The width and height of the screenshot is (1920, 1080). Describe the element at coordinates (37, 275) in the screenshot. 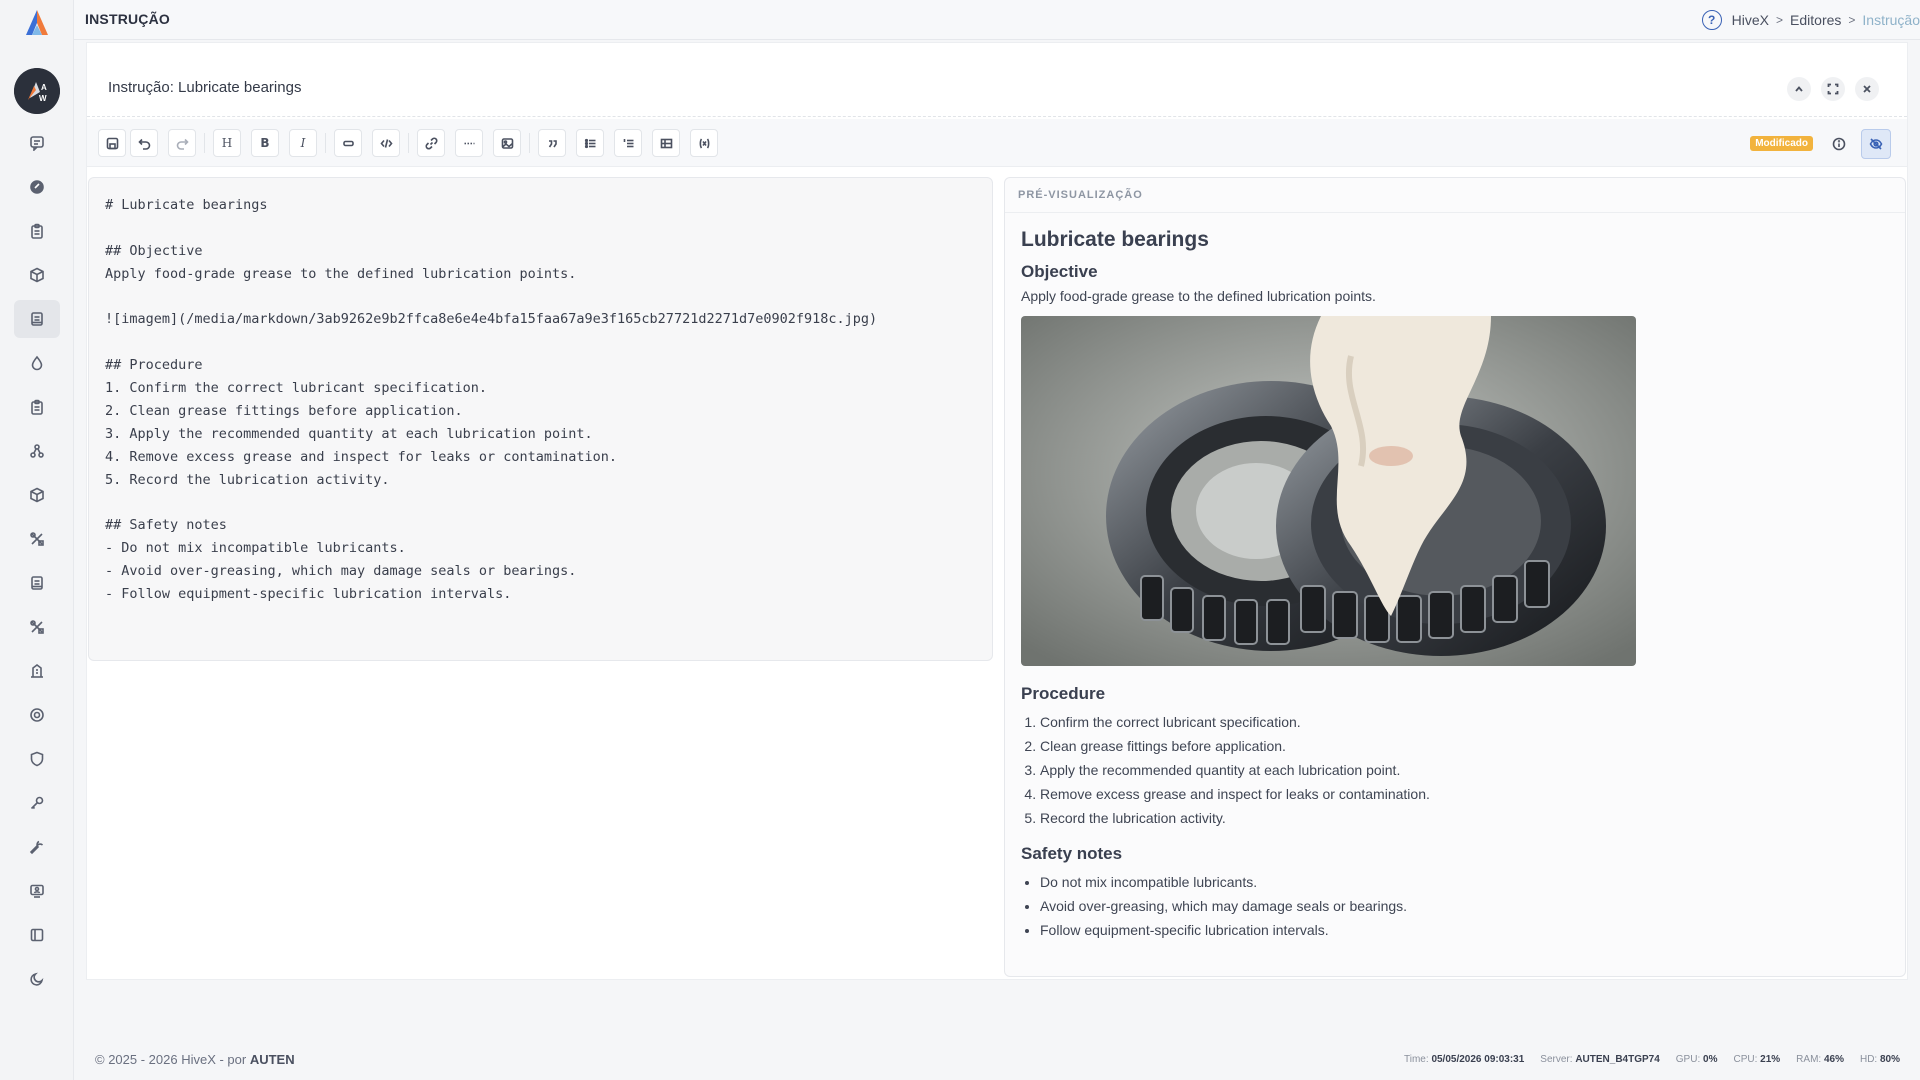

I see `box-icon` at that location.